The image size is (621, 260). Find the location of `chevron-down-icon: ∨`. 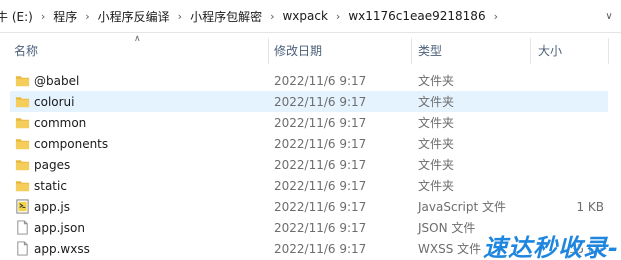

chevron-down-icon: ∨ is located at coordinates (609, 16).